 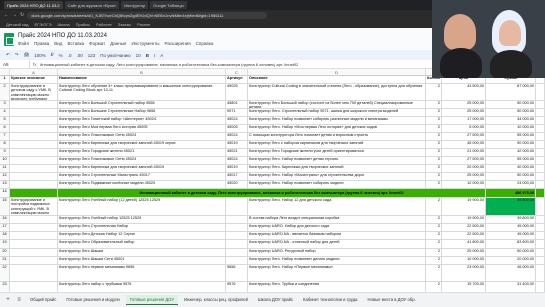 I want to click on currency-button: ₽, so click(x=52, y=55).